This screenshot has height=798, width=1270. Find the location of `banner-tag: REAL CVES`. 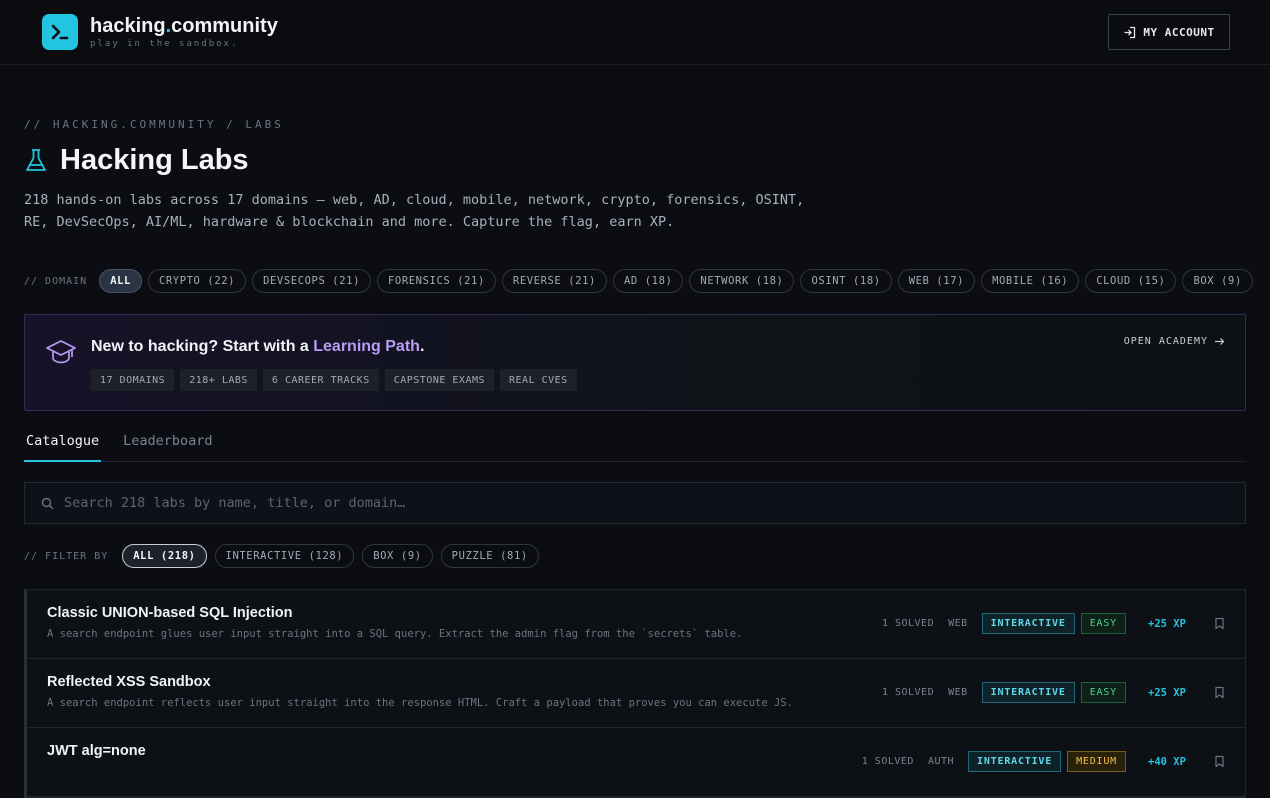

banner-tag: REAL CVES is located at coordinates (538, 380).